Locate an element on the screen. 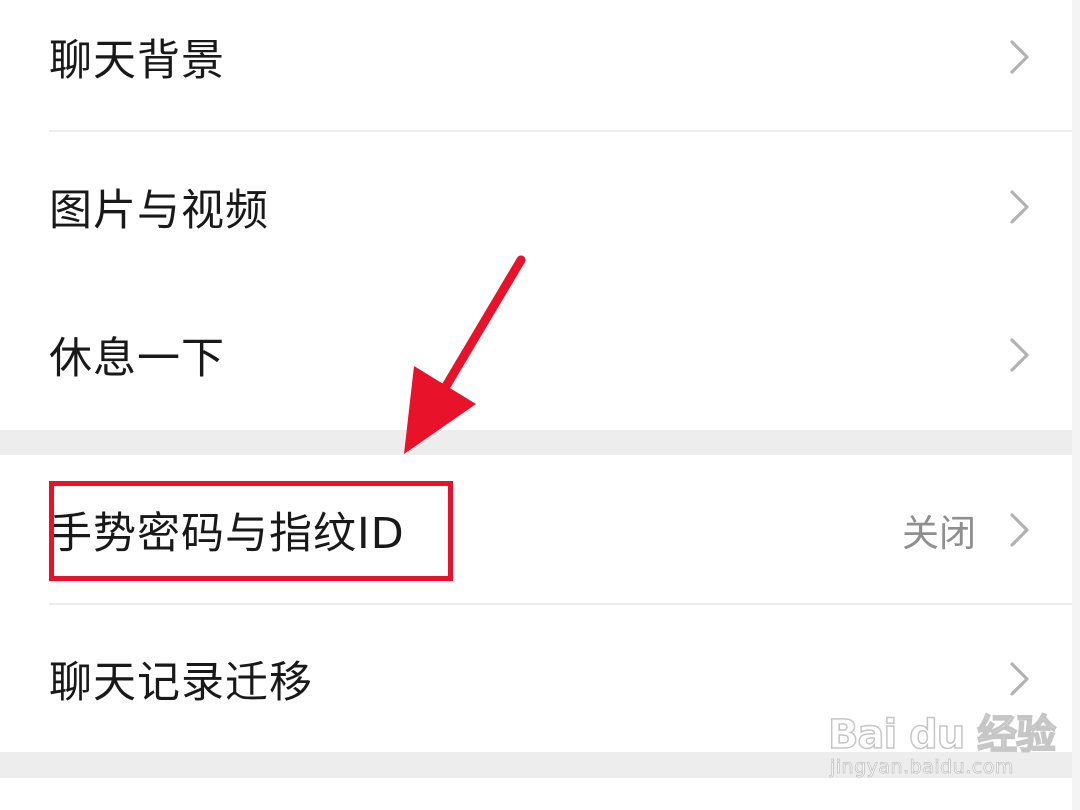 The image size is (1080, 810). settings-item-label: 聊天记录迁移 is located at coordinates (181, 682).